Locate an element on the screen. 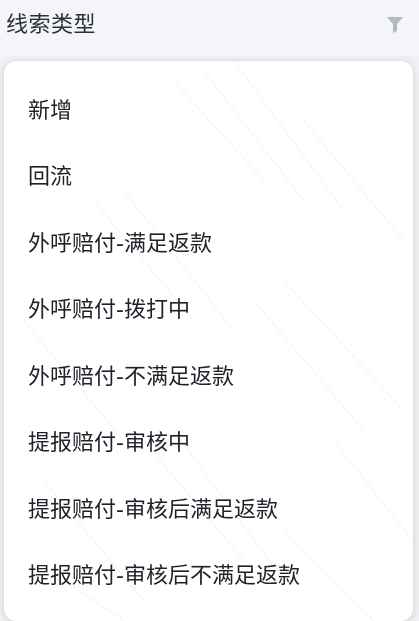 The image size is (419, 621). column-header: 线索类型 is located at coordinates (209, 28).